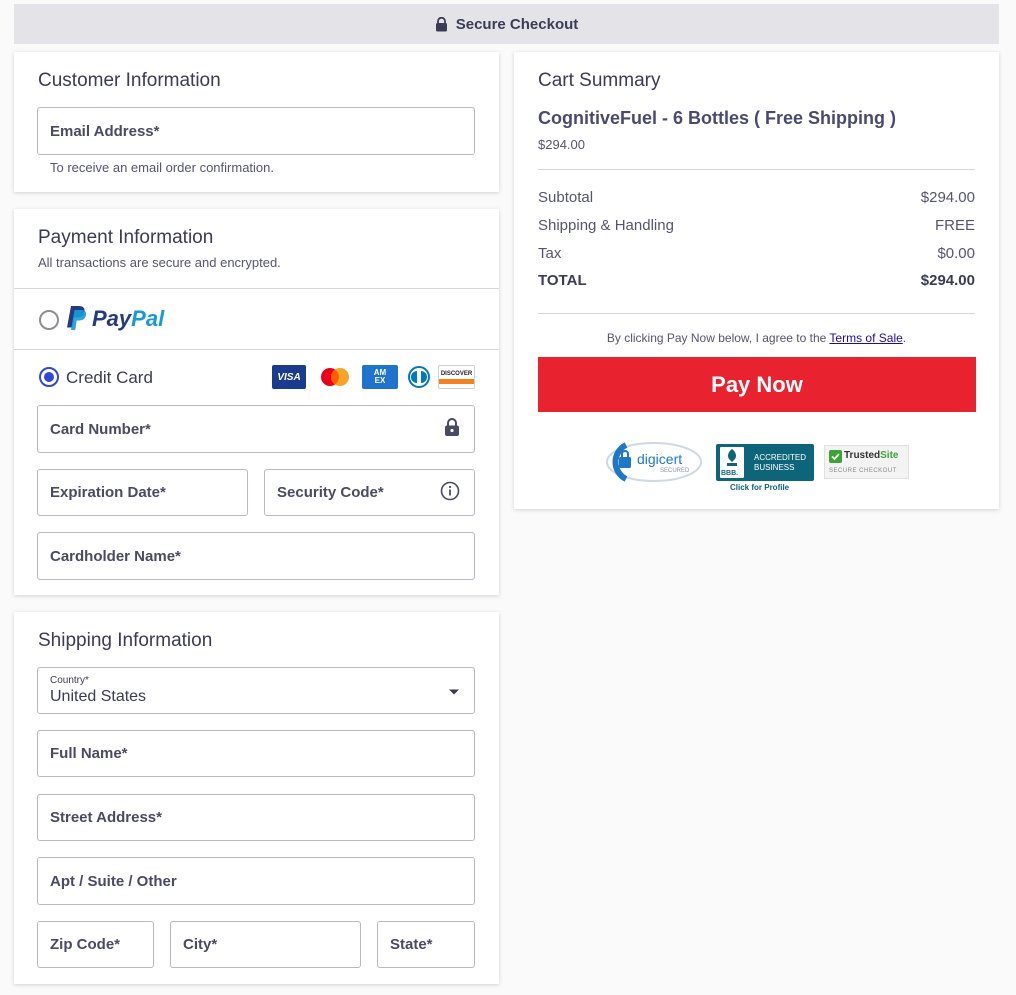  Describe the element at coordinates (330, 492) in the screenshot. I see `security-code-label: Security Code*` at that location.